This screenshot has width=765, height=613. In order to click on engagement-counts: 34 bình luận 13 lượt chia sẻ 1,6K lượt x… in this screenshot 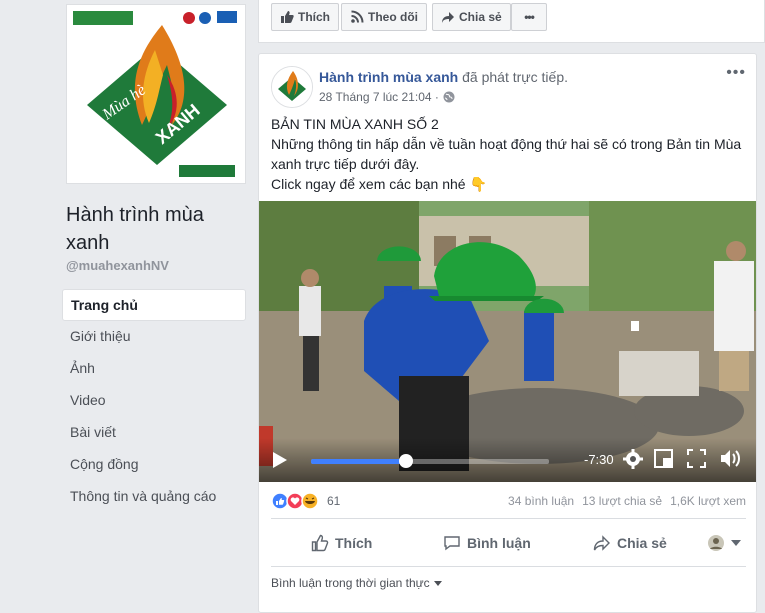, I will do `click(627, 501)`.